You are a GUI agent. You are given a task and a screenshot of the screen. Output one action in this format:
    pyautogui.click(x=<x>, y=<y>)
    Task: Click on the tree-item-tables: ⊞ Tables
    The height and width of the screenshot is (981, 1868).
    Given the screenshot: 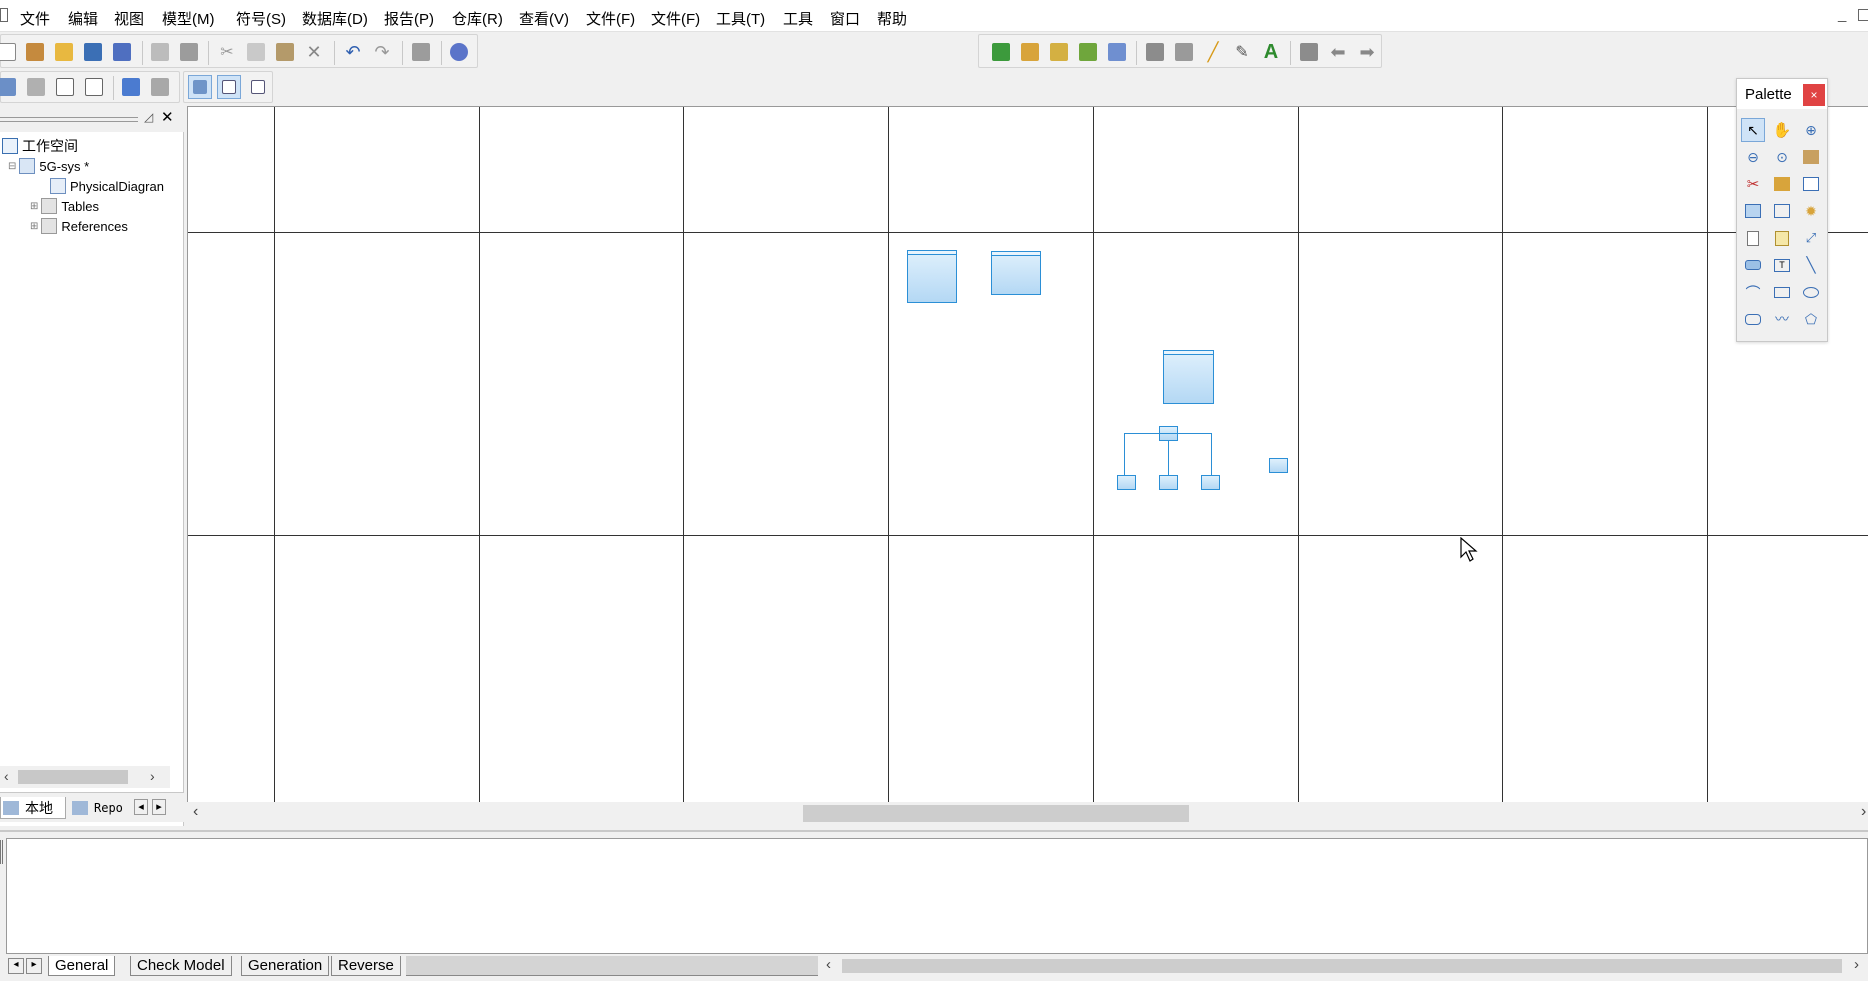 What is the action you would take?
    pyautogui.click(x=64, y=206)
    